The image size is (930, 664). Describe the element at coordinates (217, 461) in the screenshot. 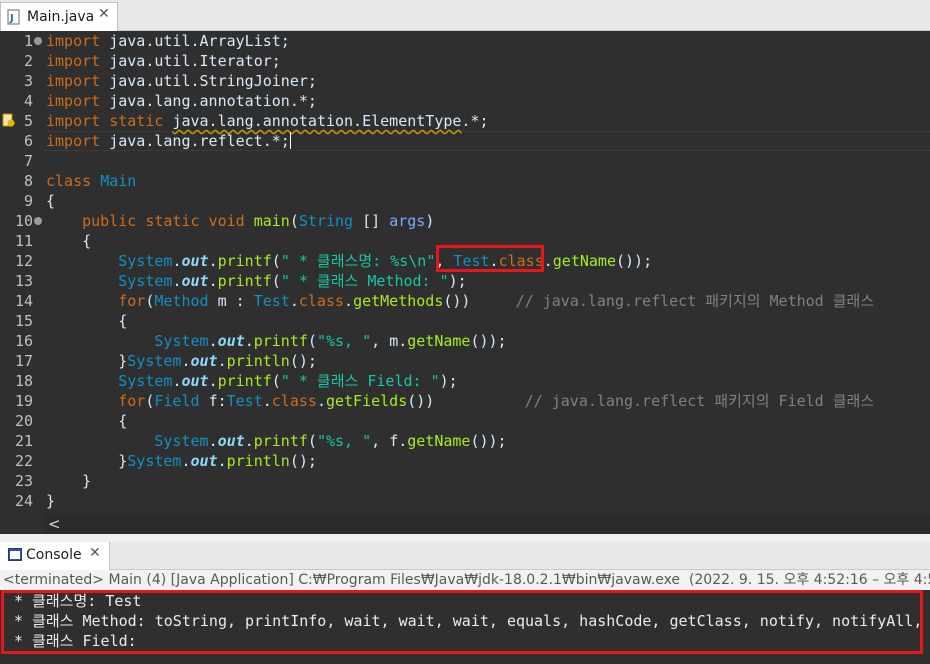

I see `code-line-22: }System.out.println();` at that location.